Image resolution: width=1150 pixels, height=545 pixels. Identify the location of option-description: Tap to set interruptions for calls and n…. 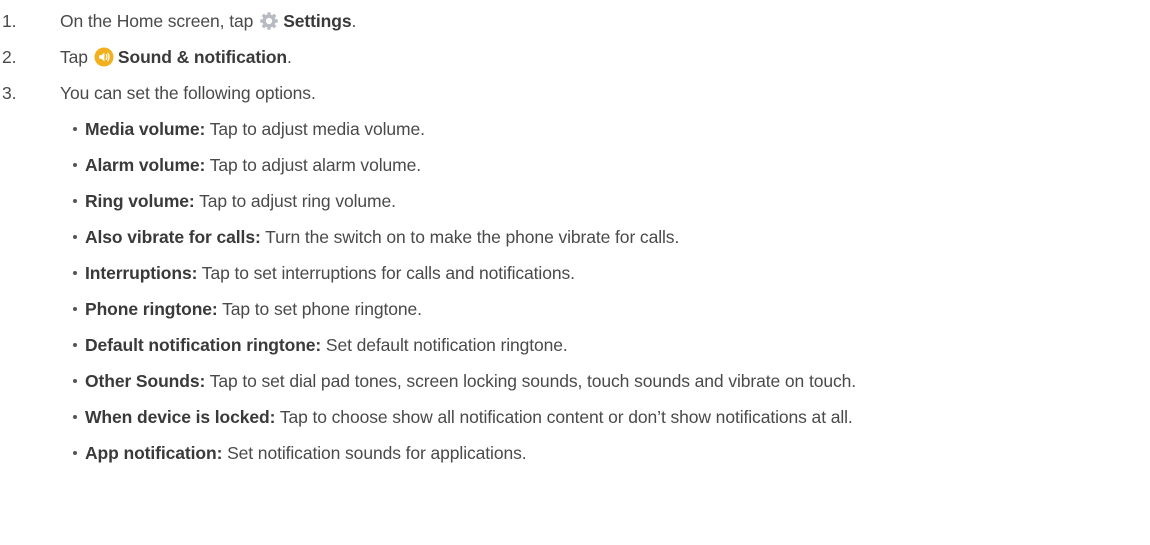
(388, 272).